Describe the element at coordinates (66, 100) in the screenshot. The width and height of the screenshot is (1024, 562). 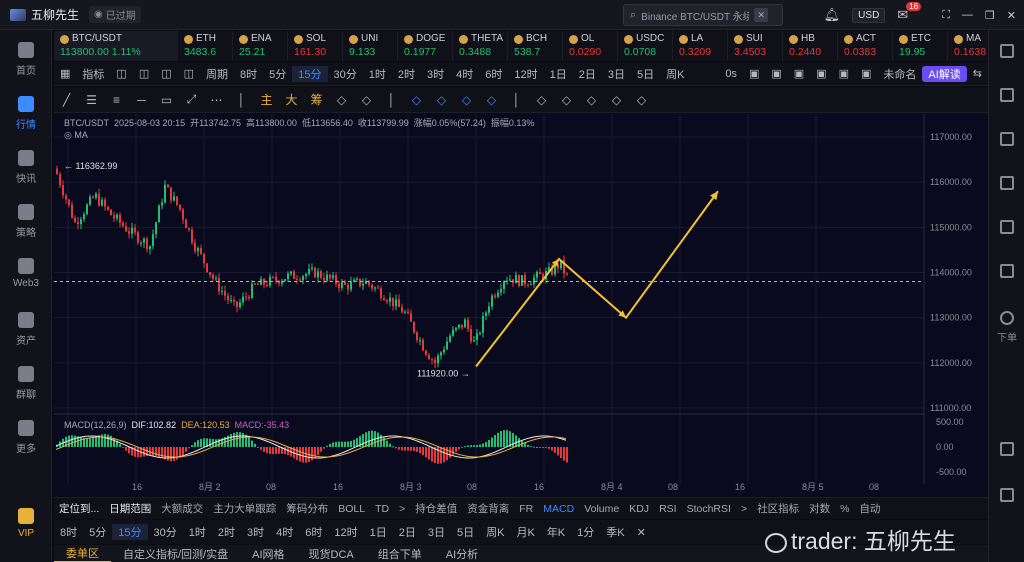
I see `trendline-icon: ╱` at that location.